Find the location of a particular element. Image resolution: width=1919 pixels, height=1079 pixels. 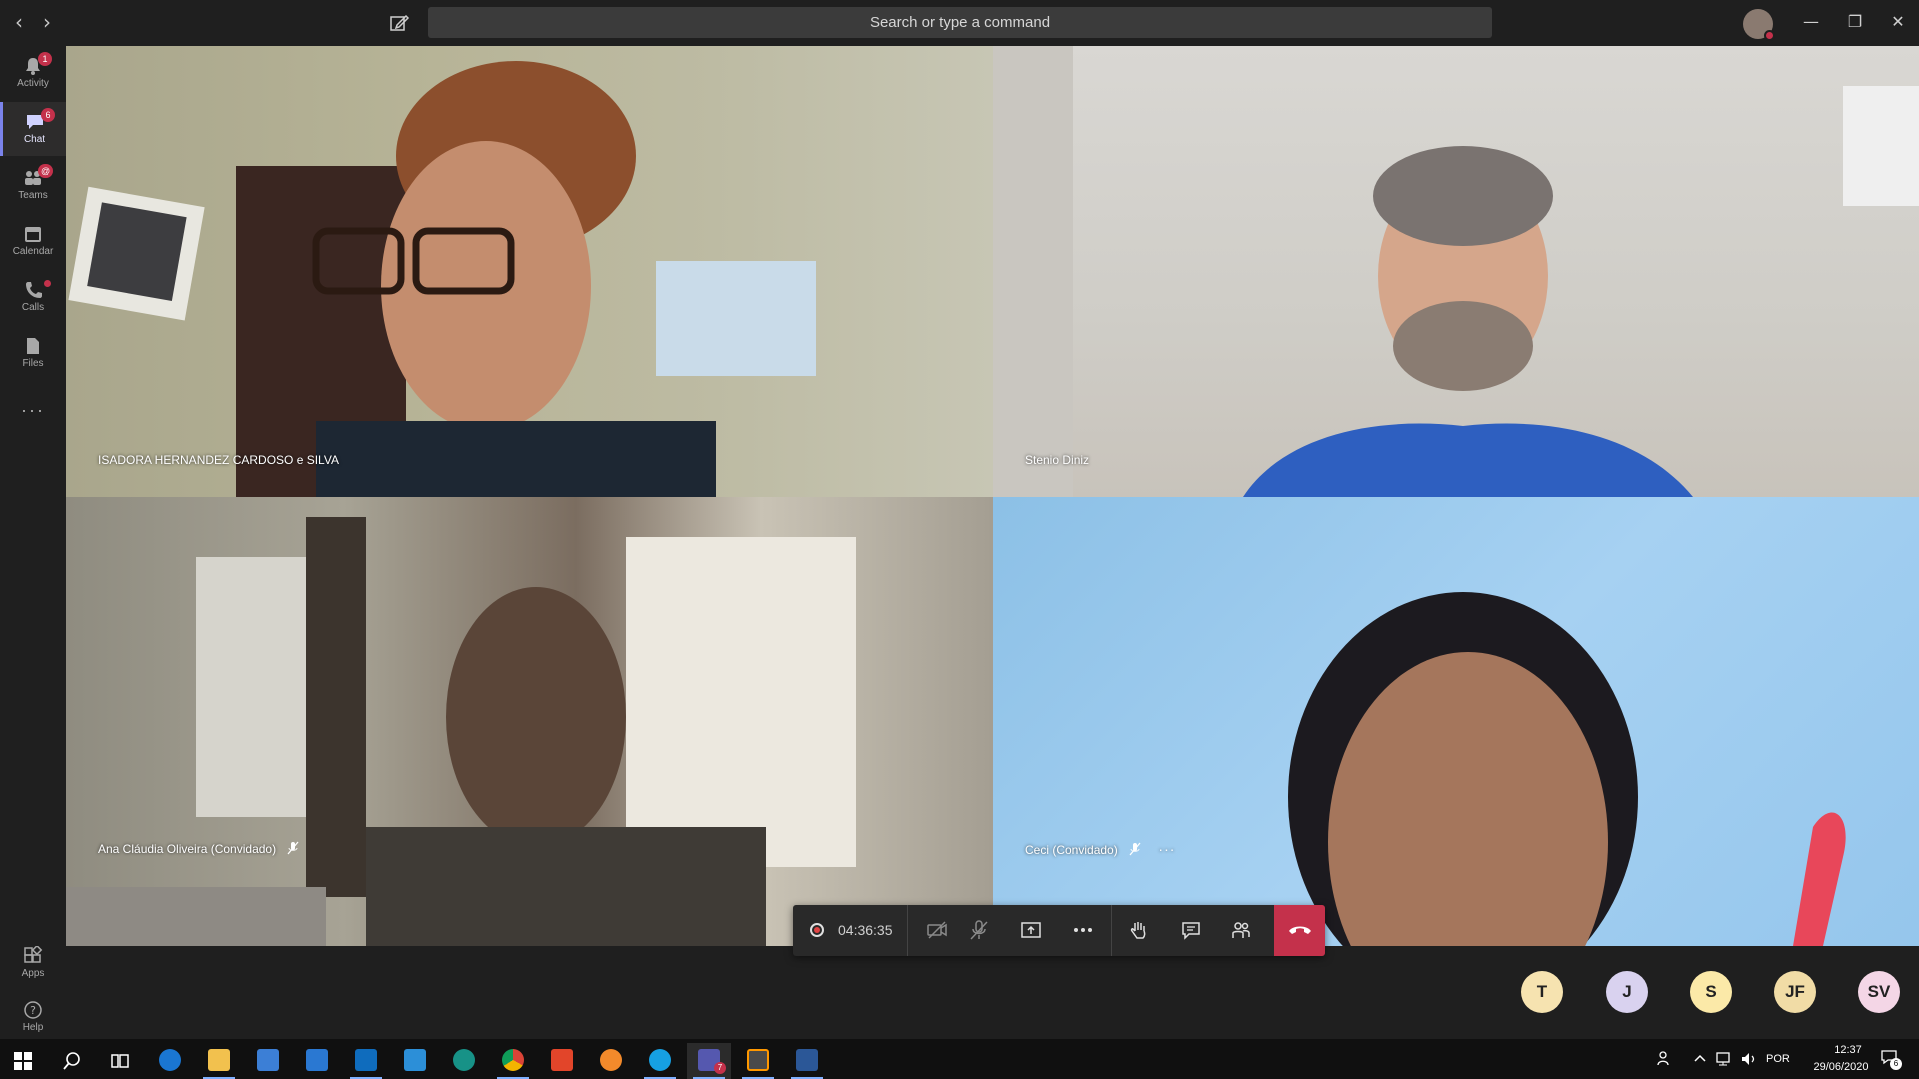

participant-name: Ceci (Convidado) is located at coordinates (1071, 850).